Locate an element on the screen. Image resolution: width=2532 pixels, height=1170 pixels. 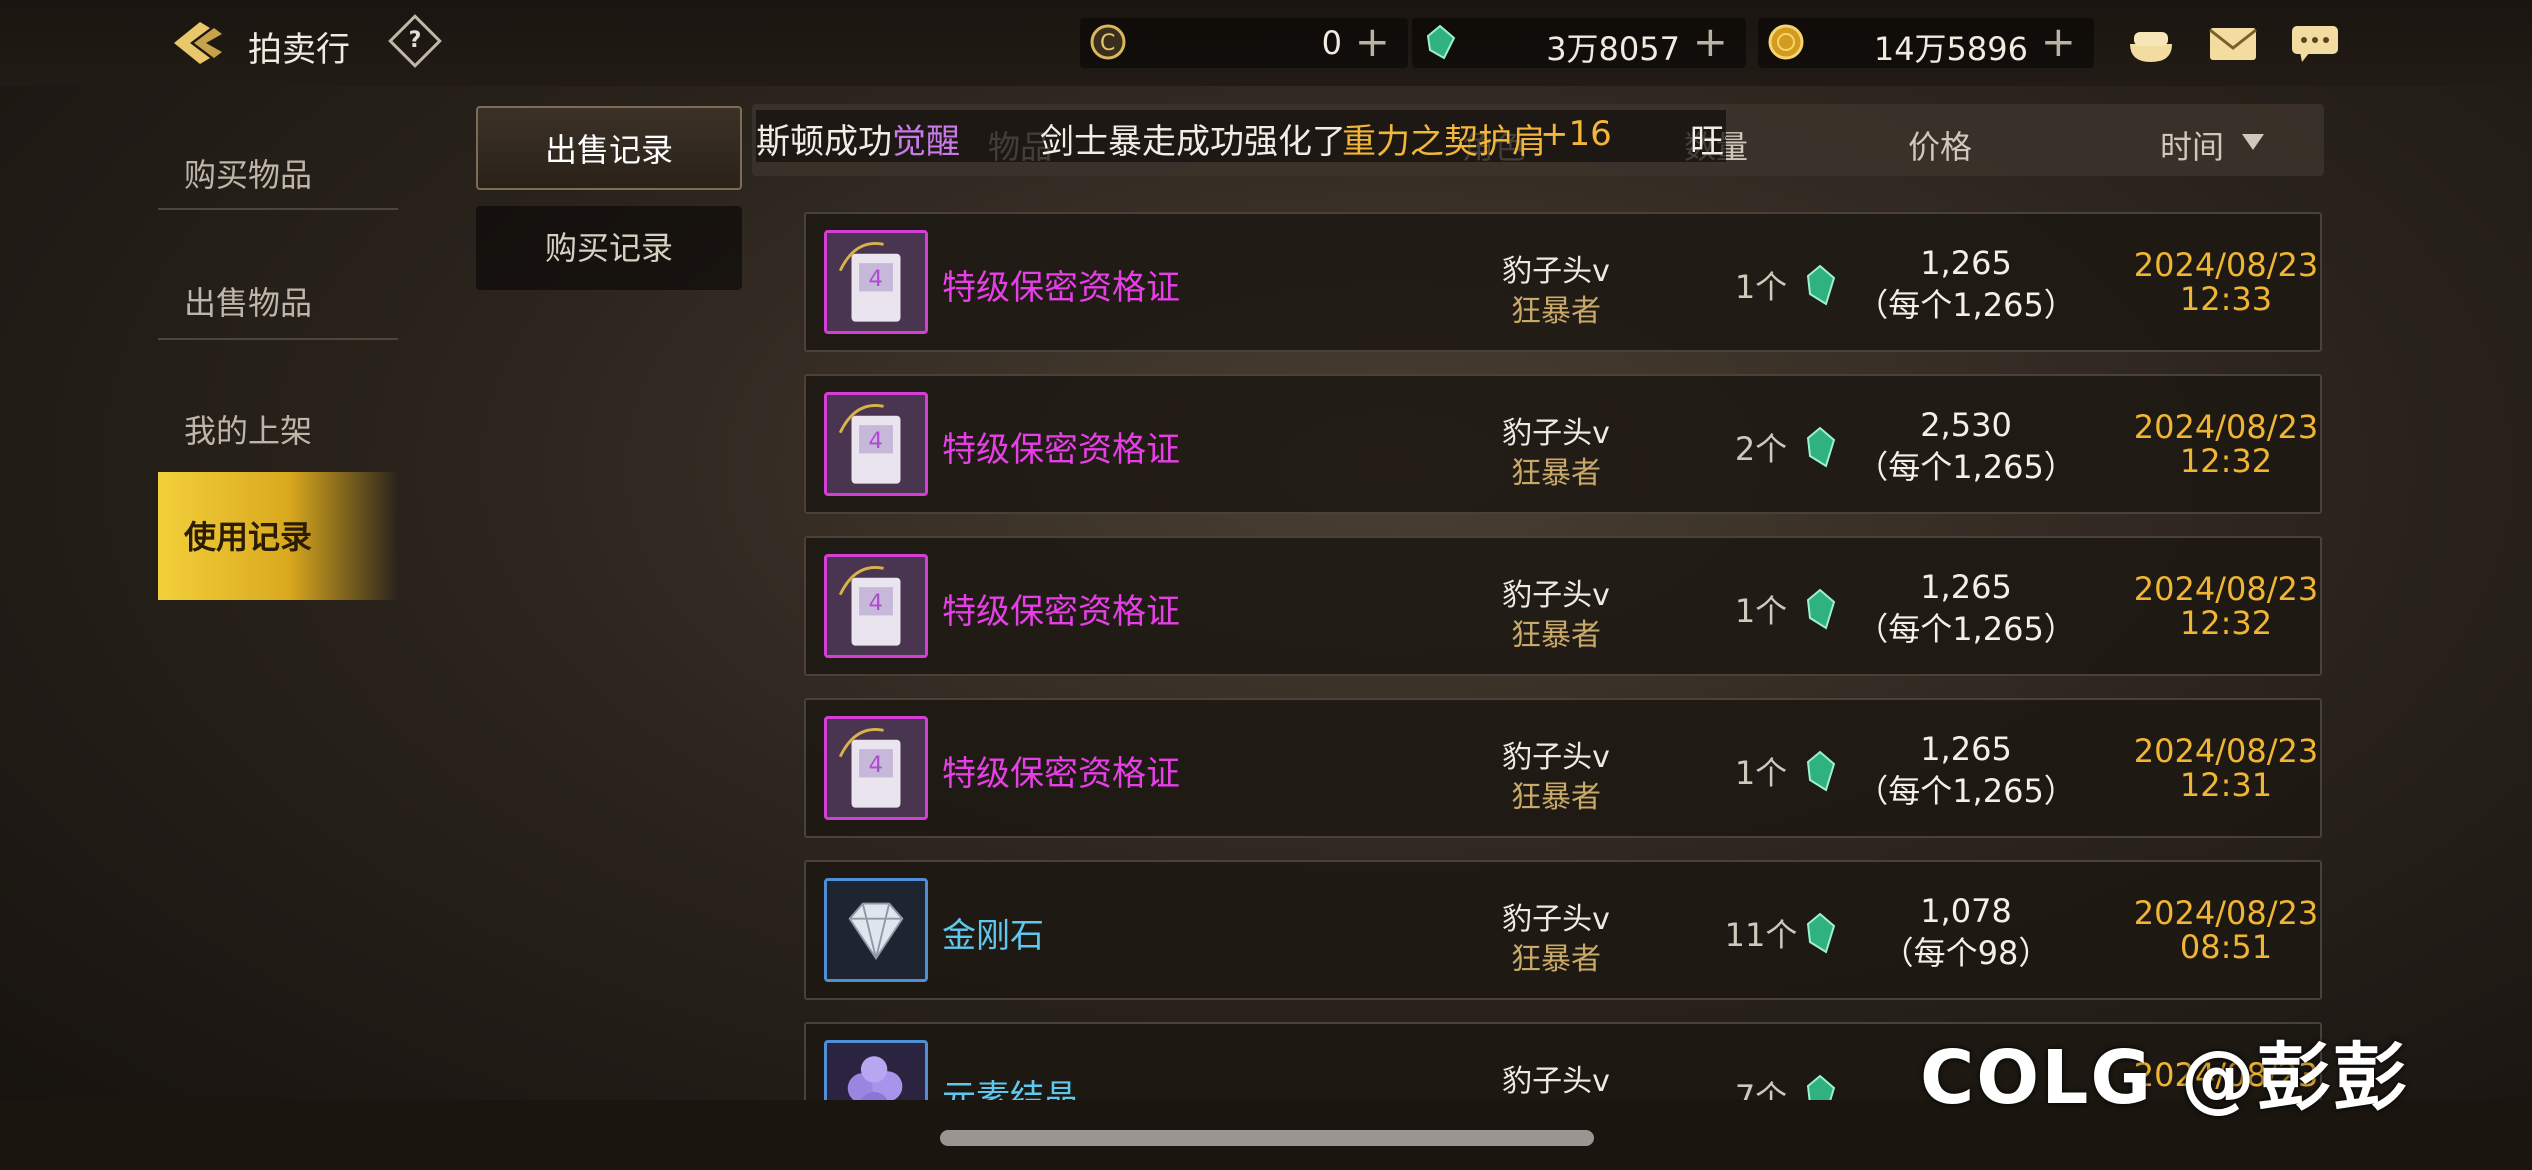
ticker-highlight: 重力之契护肩 is located at coordinates (1444, 142).